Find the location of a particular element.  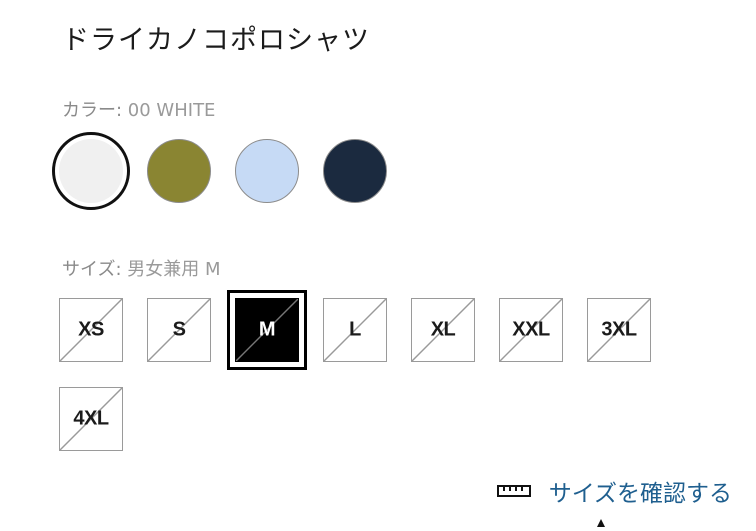

size-option-label: S is located at coordinates (179, 329).